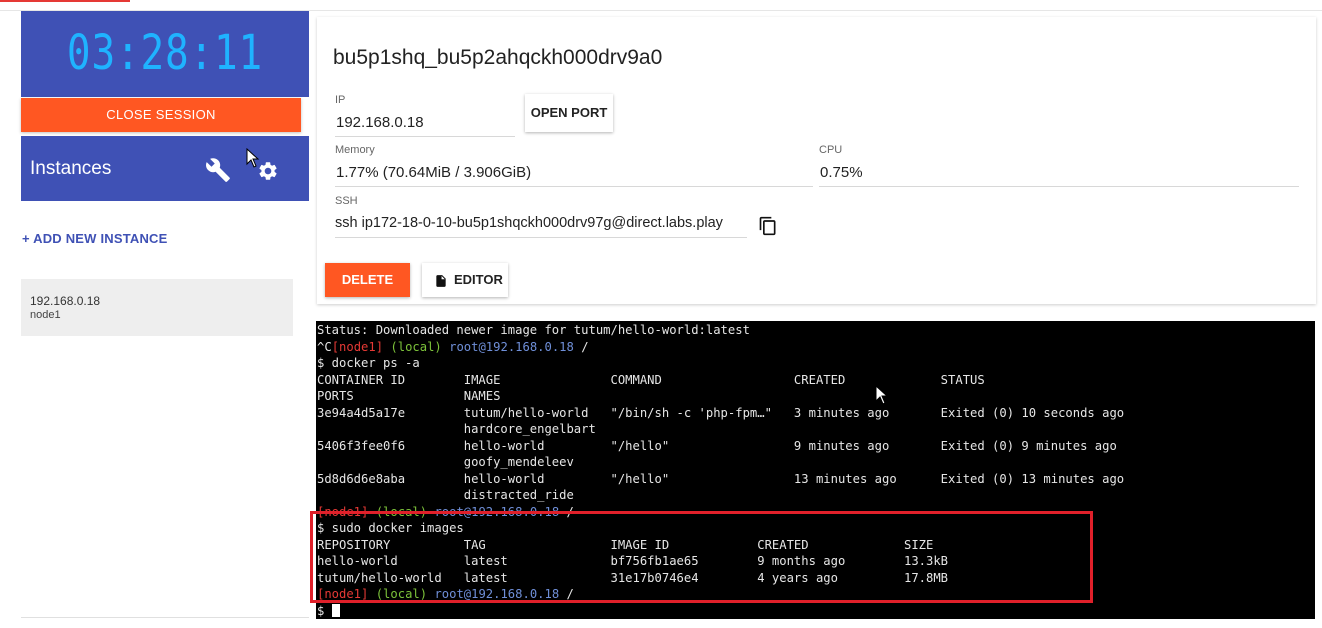 This screenshot has height=628, width=1322. I want to click on editor-button: EDITOR, so click(465, 280).